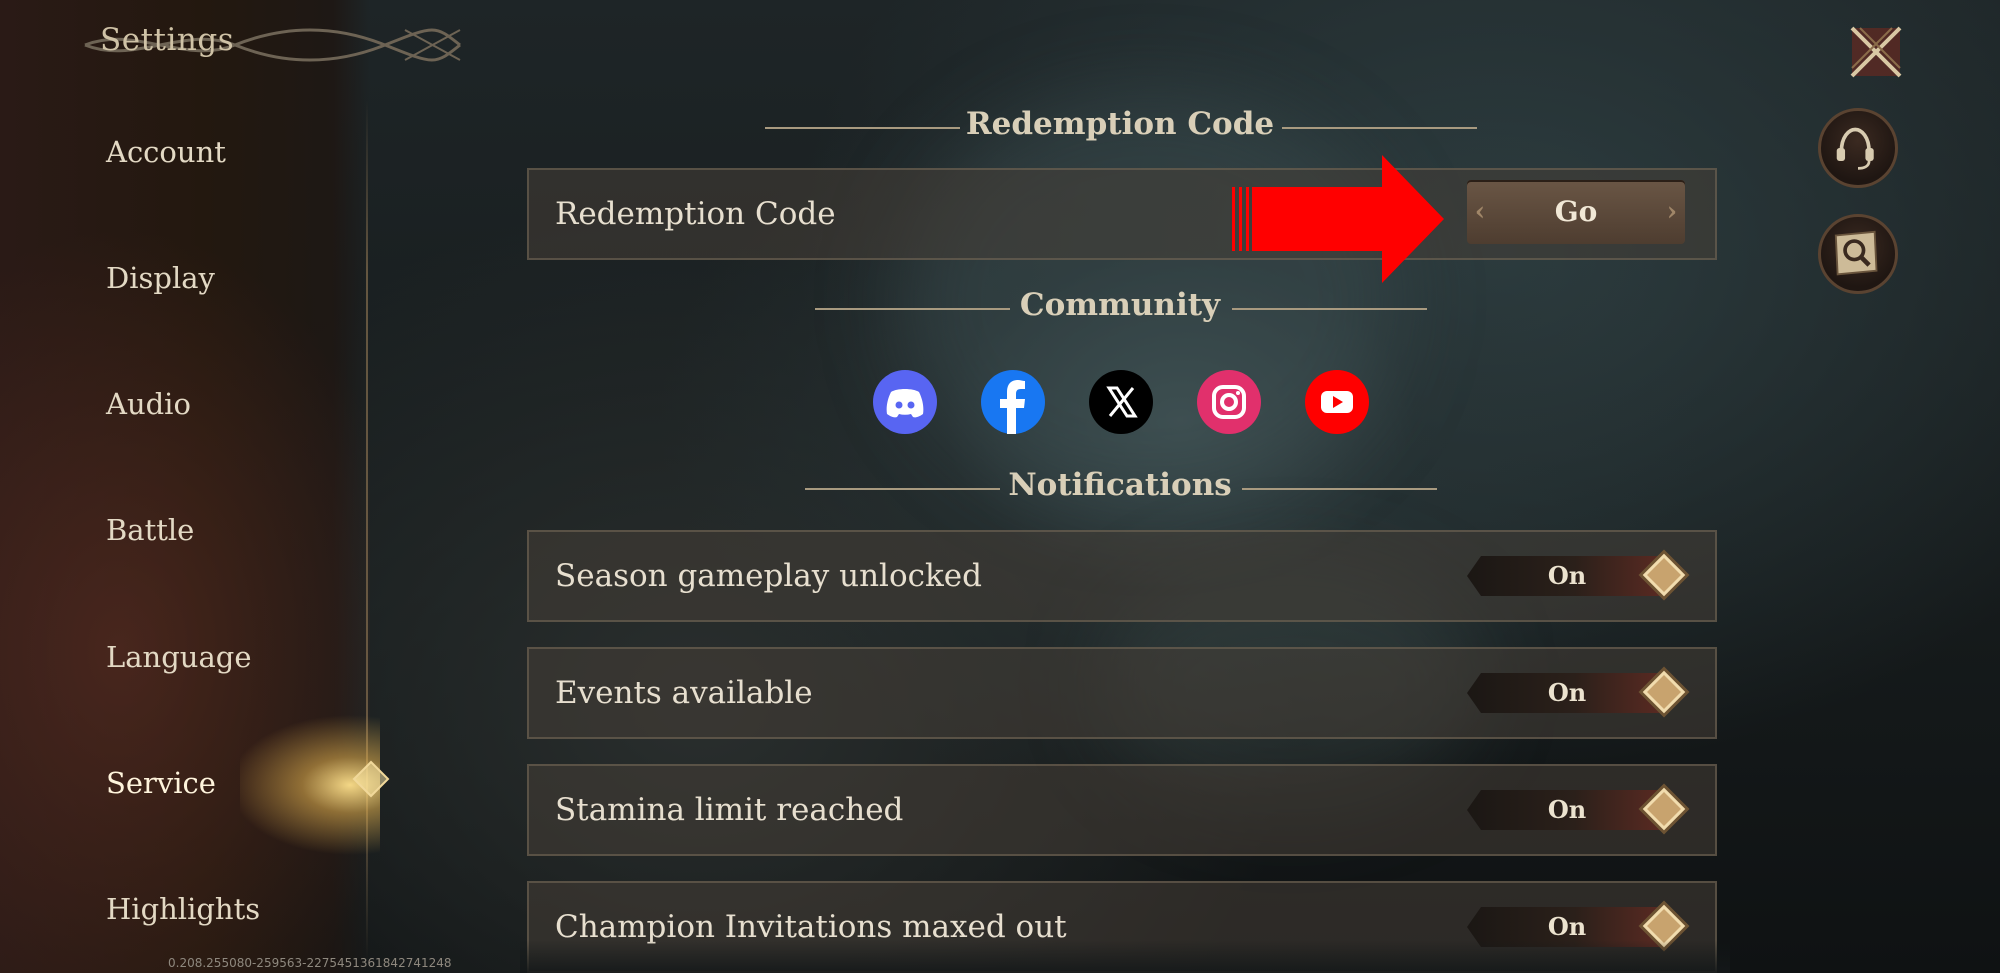  Describe the element at coordinates (160, 278) in the screenshot. I see `sidebar-item-display: Display` at that location.